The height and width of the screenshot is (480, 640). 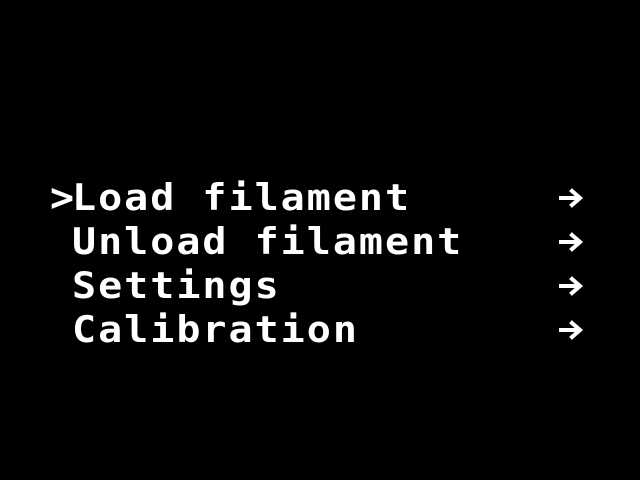 I want to click on menu-item-unload-filament: Unload filament, so click(x=330, y=242).